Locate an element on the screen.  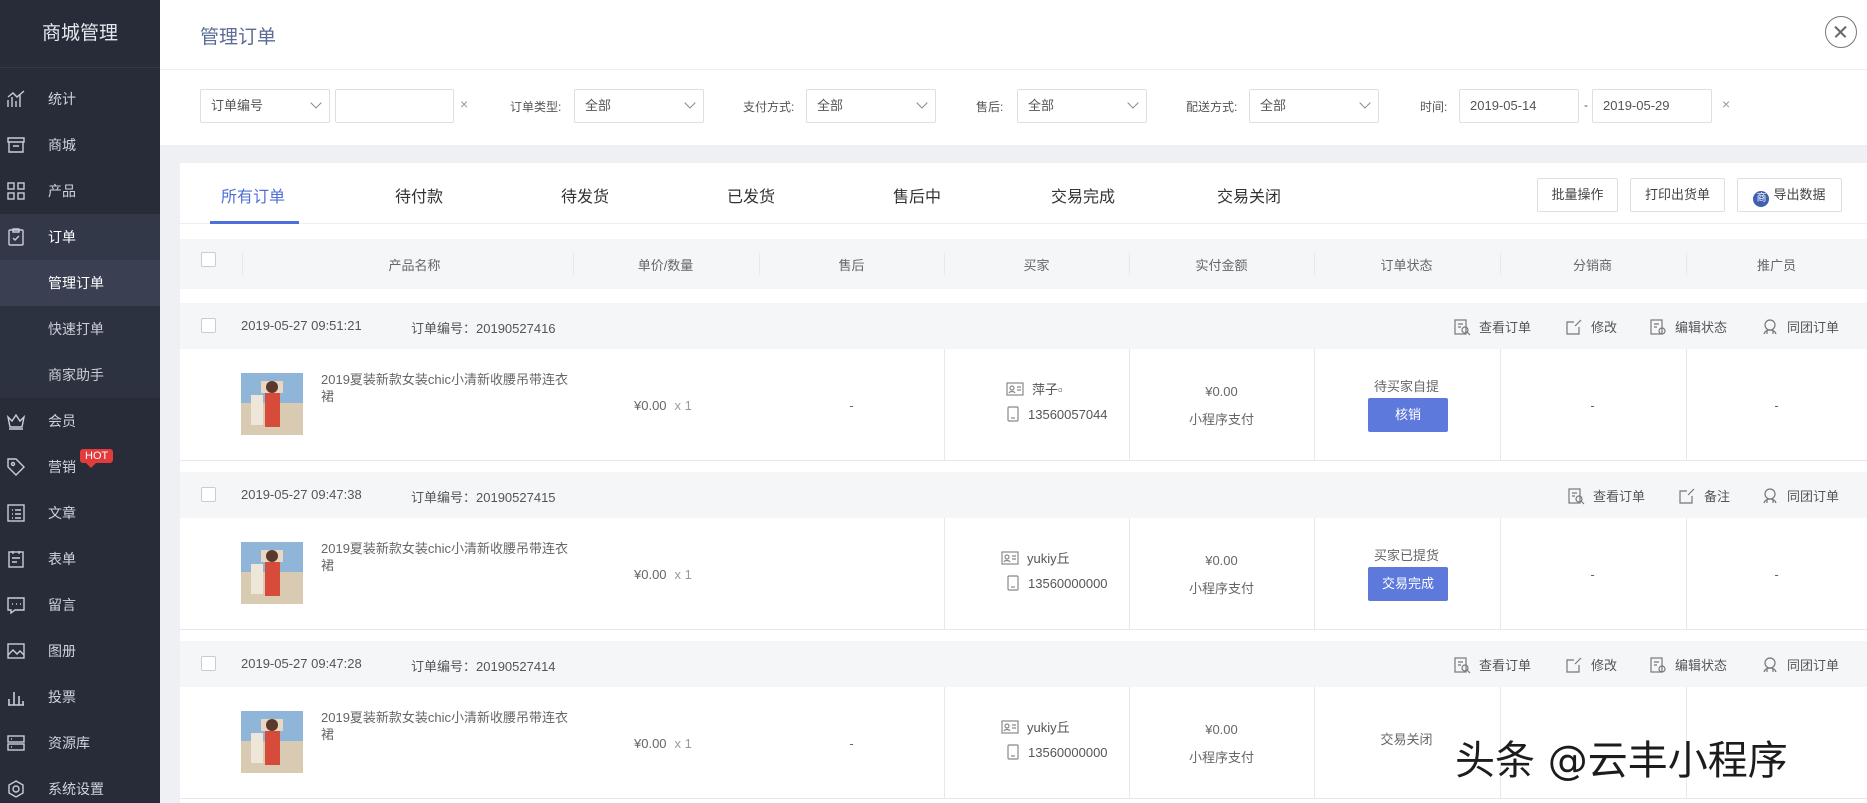
delivery-select: 全部 is located at coordinates (1314, 106).